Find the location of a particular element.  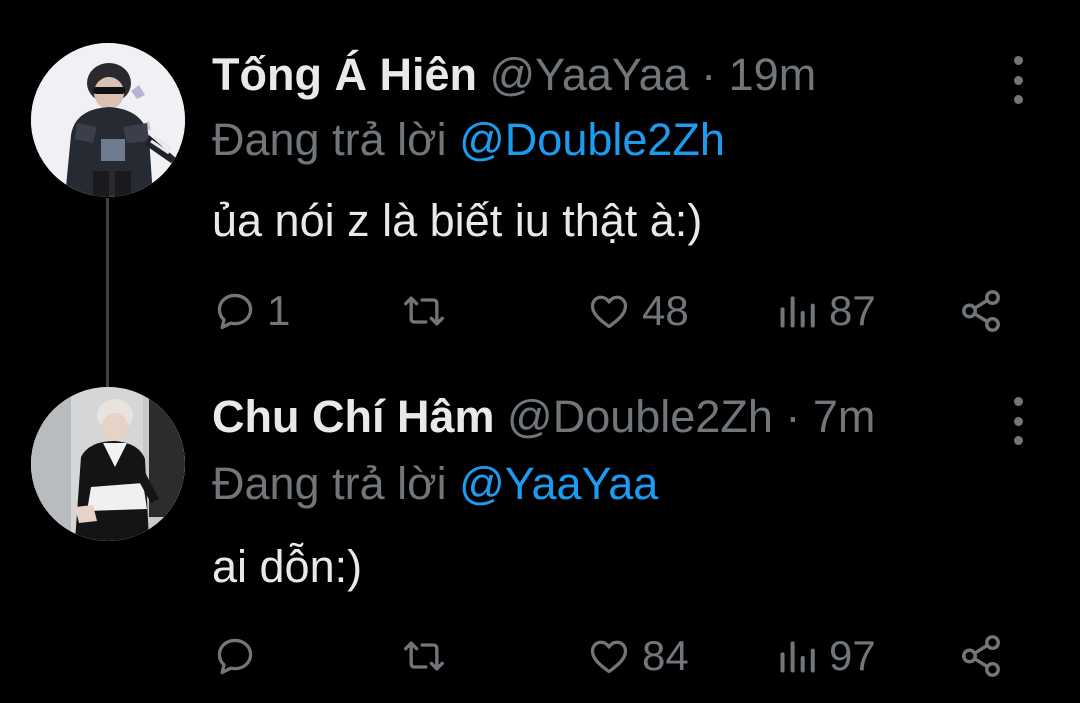

retweet-button is located at coordinates (429, 656).